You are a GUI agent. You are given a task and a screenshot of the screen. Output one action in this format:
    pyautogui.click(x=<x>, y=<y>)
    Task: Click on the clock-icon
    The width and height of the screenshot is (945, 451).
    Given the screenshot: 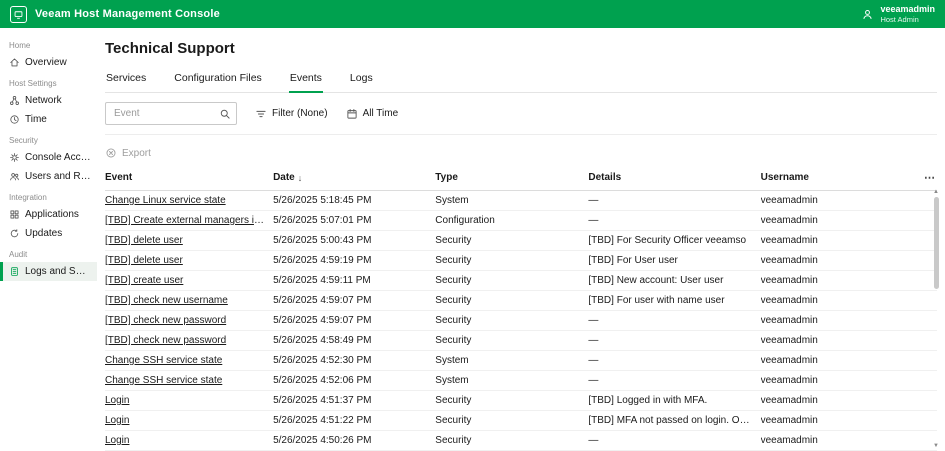 What is the action you would take?
    pyautogui.click(x=14, y=119)
    